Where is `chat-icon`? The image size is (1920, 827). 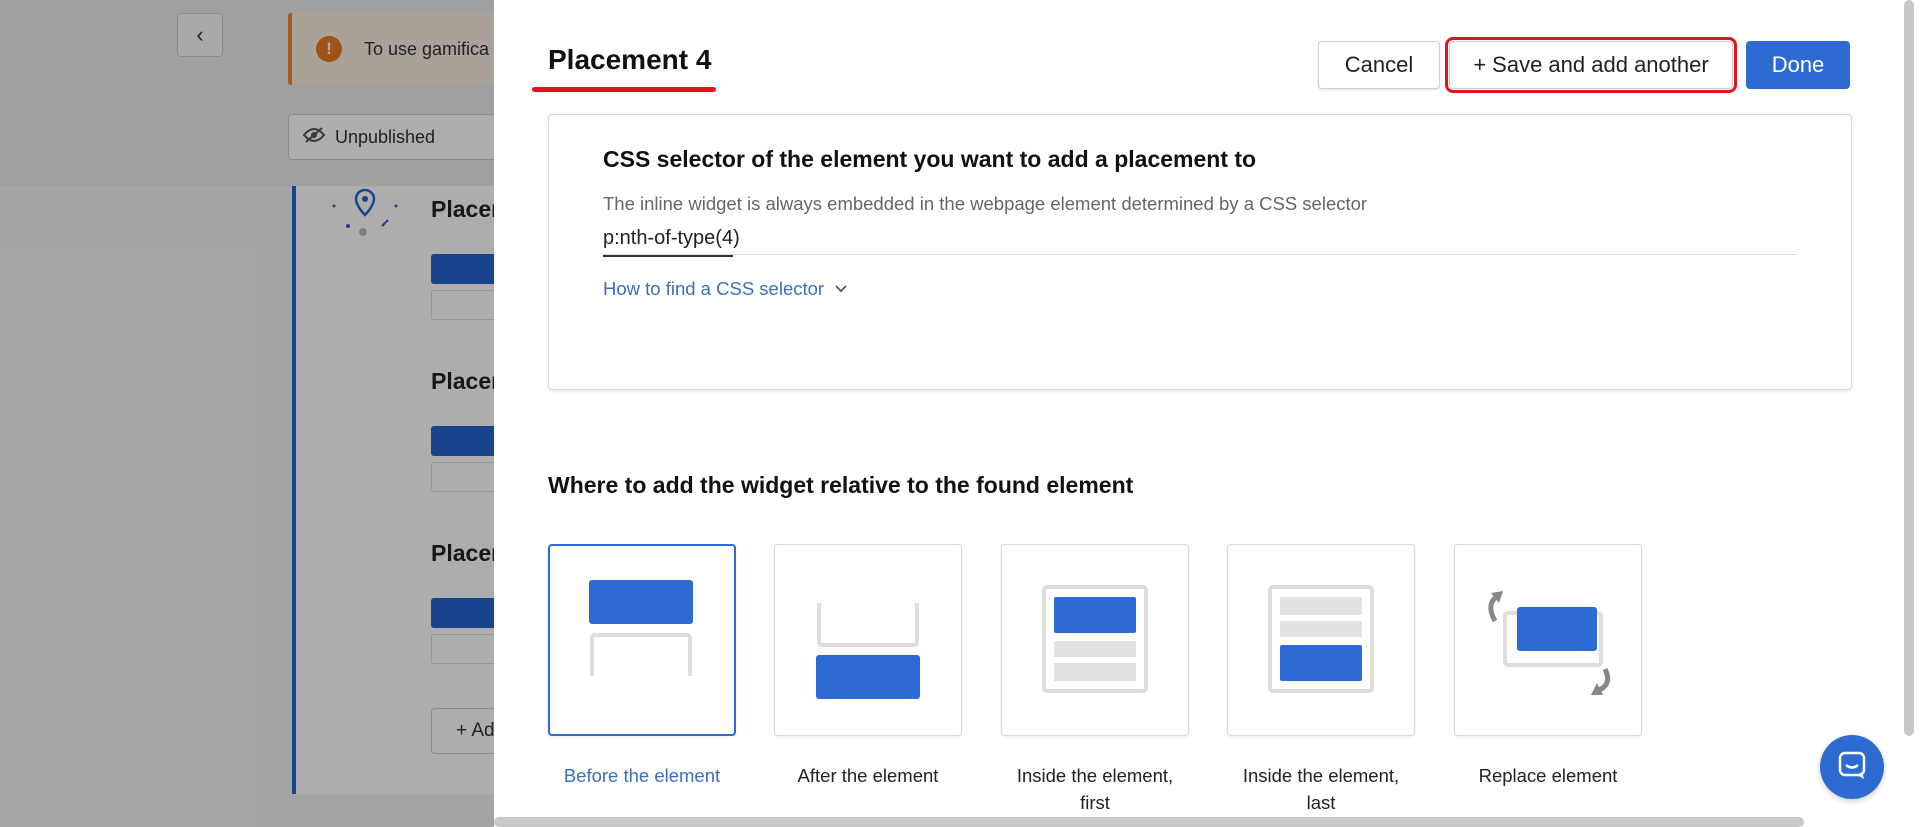 chat-icon is located at coordinates (1852, 767).